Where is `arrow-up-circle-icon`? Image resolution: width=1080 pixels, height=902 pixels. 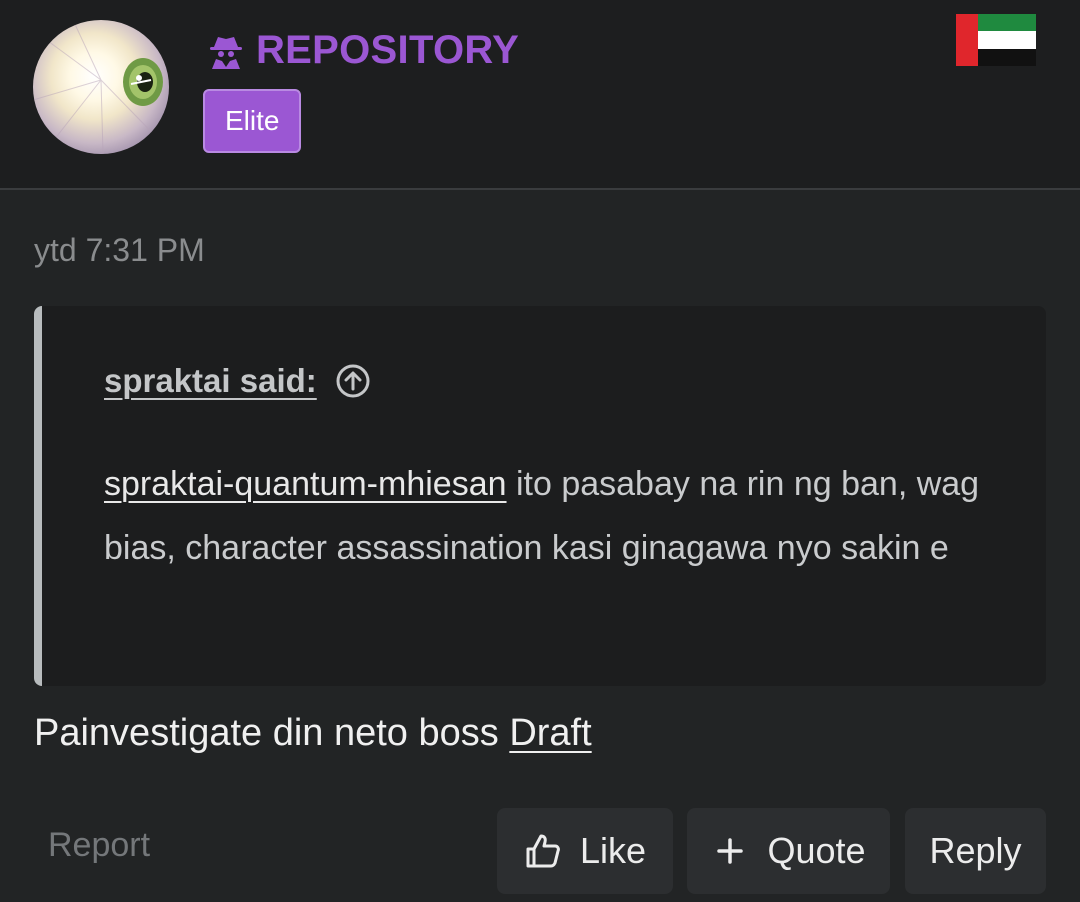 arrow-up-circle-icon is located at coordinates (353, 381).